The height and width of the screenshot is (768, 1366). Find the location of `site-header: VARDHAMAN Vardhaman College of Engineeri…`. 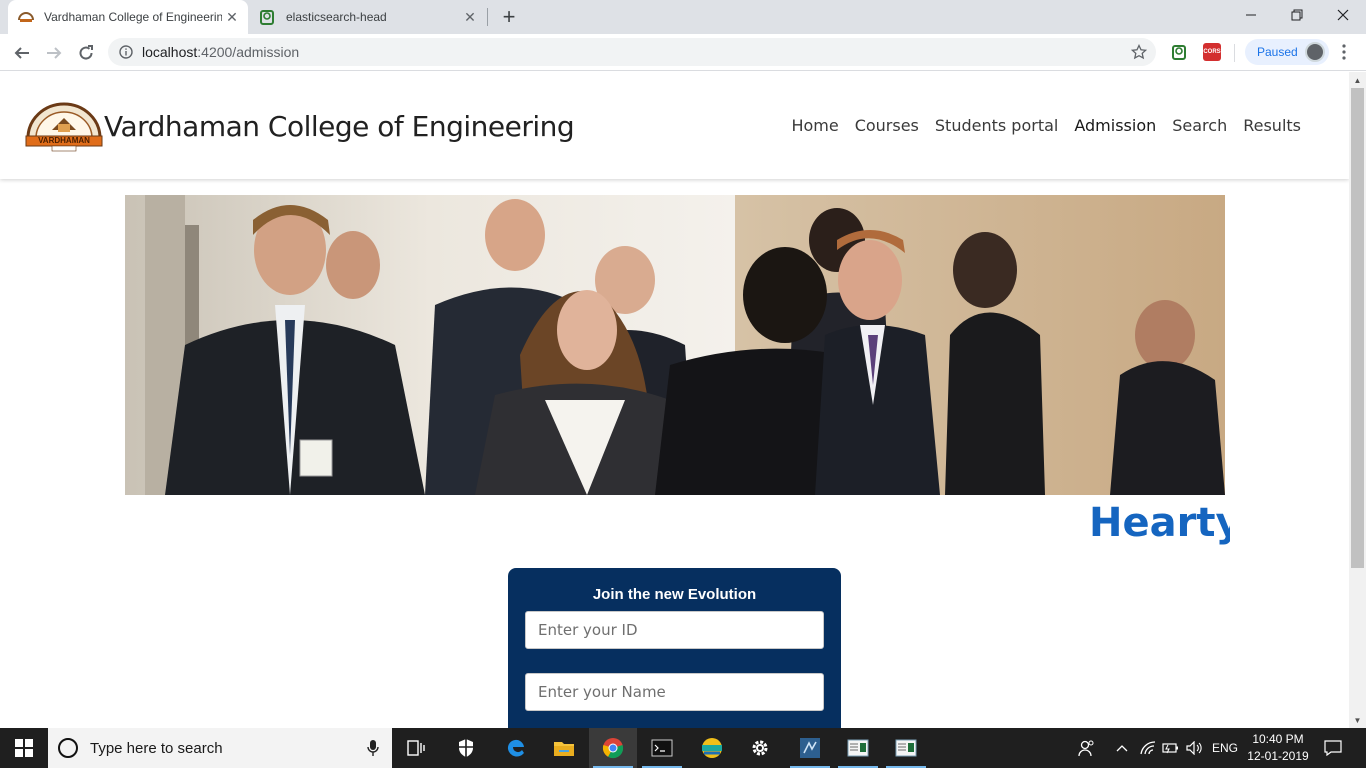

site-header: VARDHAMAN Vardhaman College of Engineeri… is located at coordinates (674, 125).